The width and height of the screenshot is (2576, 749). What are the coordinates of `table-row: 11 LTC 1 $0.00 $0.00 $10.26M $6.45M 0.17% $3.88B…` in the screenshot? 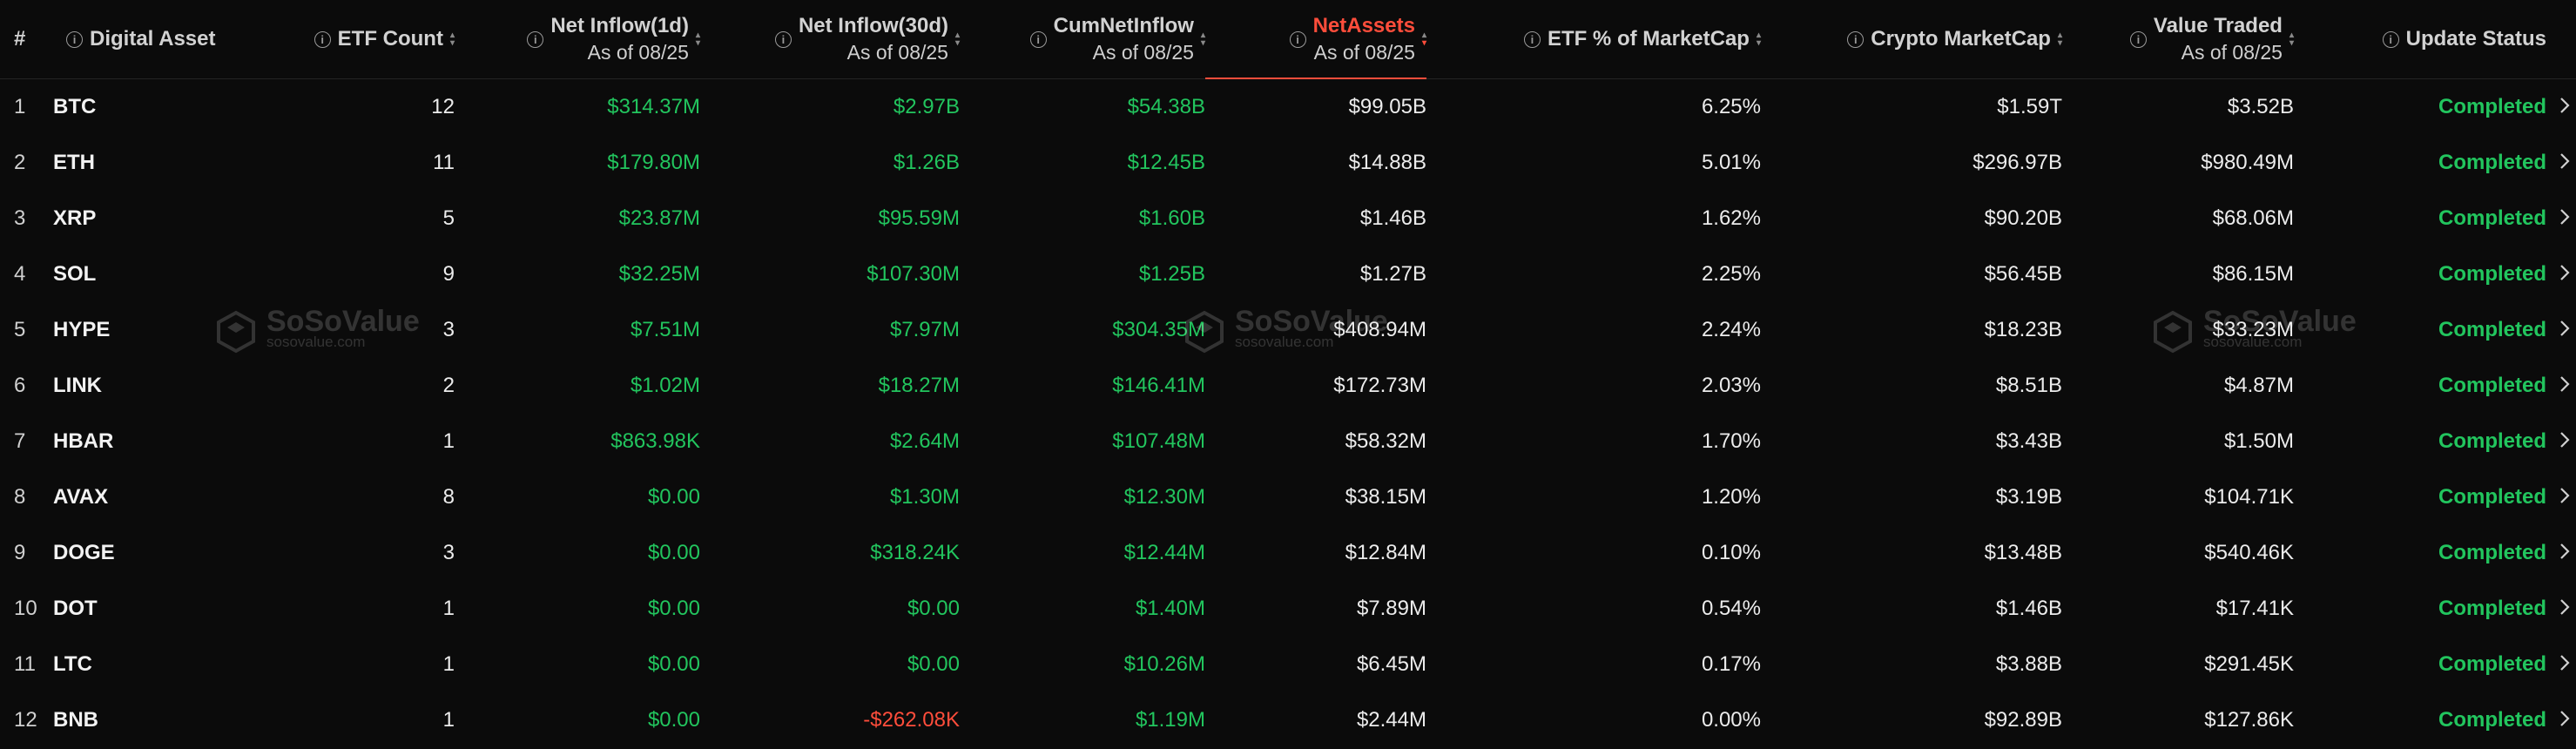 It's located at (1288, 664).